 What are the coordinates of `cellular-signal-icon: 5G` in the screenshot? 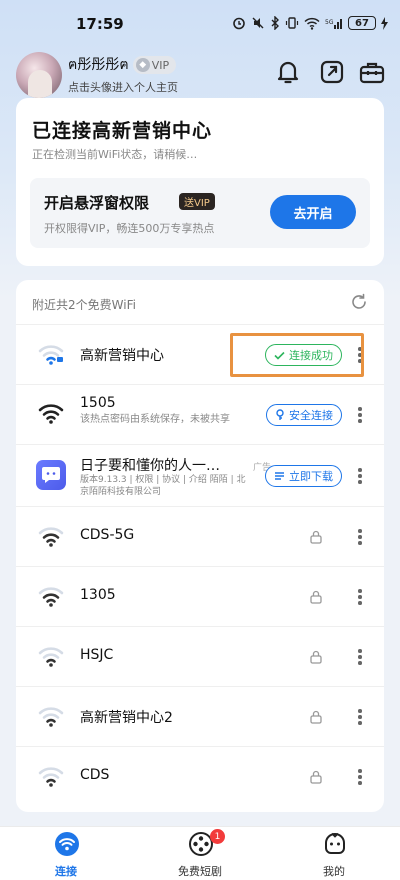 It's located at (333, 23).